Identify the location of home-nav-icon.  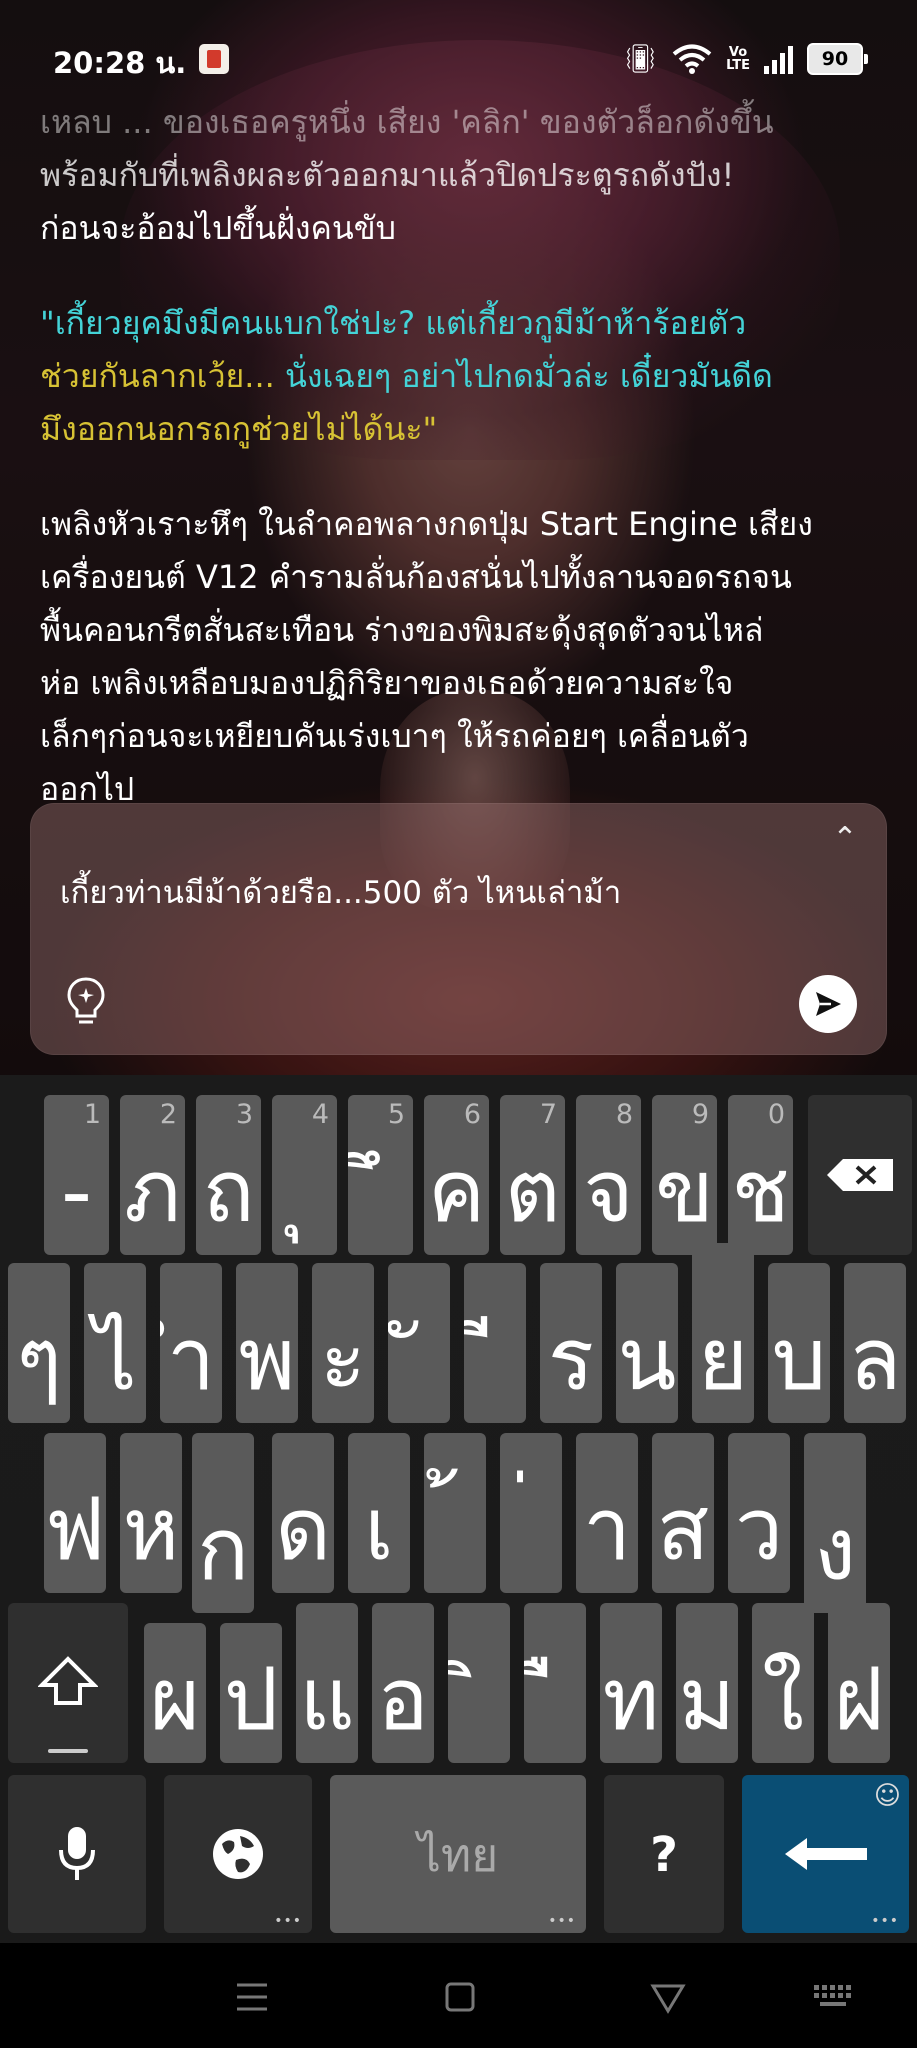
(460, 1997).